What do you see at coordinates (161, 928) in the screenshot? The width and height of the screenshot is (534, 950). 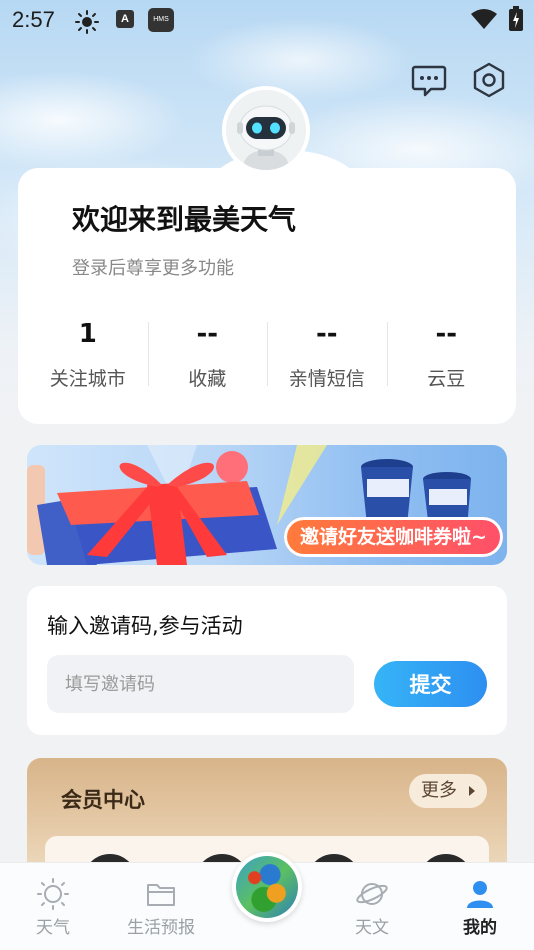 I see `nav-label: 生活预报` at bounding box center [161, 928].